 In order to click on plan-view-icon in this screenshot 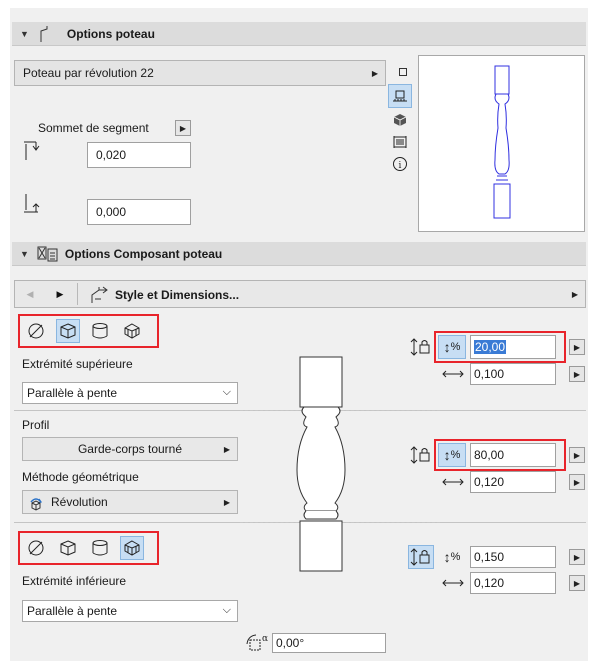, I will do `click(400, 96)`.